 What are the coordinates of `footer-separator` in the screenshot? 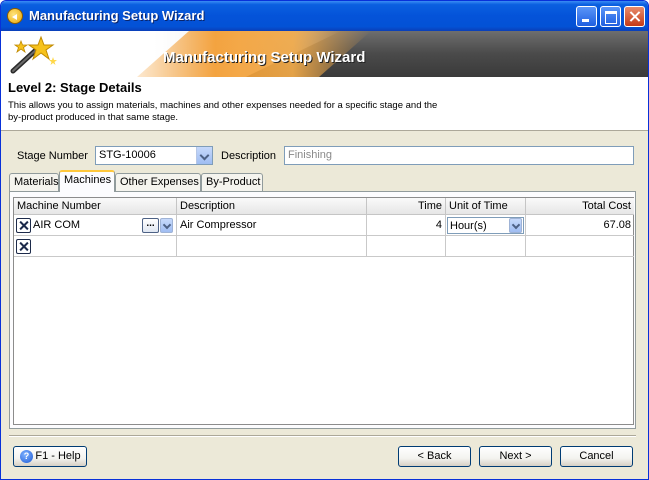 It's located at (322, 436).